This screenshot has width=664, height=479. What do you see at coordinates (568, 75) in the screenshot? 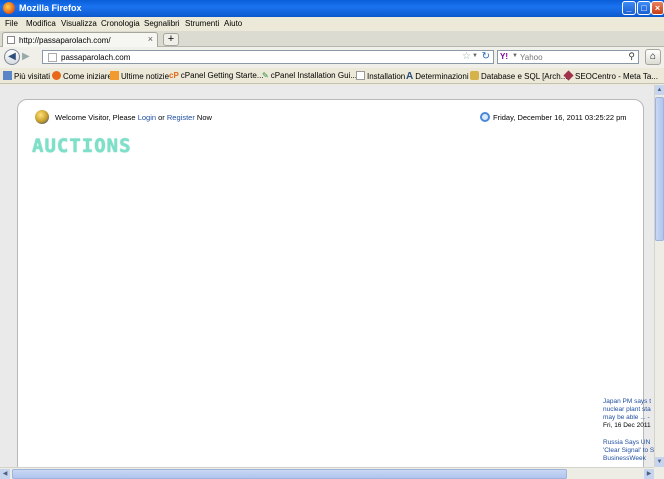
I see `seocentro-icon` at bounding box center [568, 75].